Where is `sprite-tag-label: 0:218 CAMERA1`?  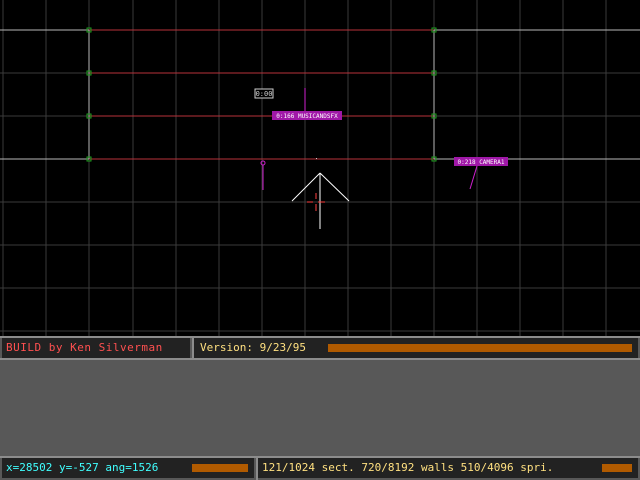
sprite-tag-label: 0:218 CAMERA1 is located at coordinates (481, 162).